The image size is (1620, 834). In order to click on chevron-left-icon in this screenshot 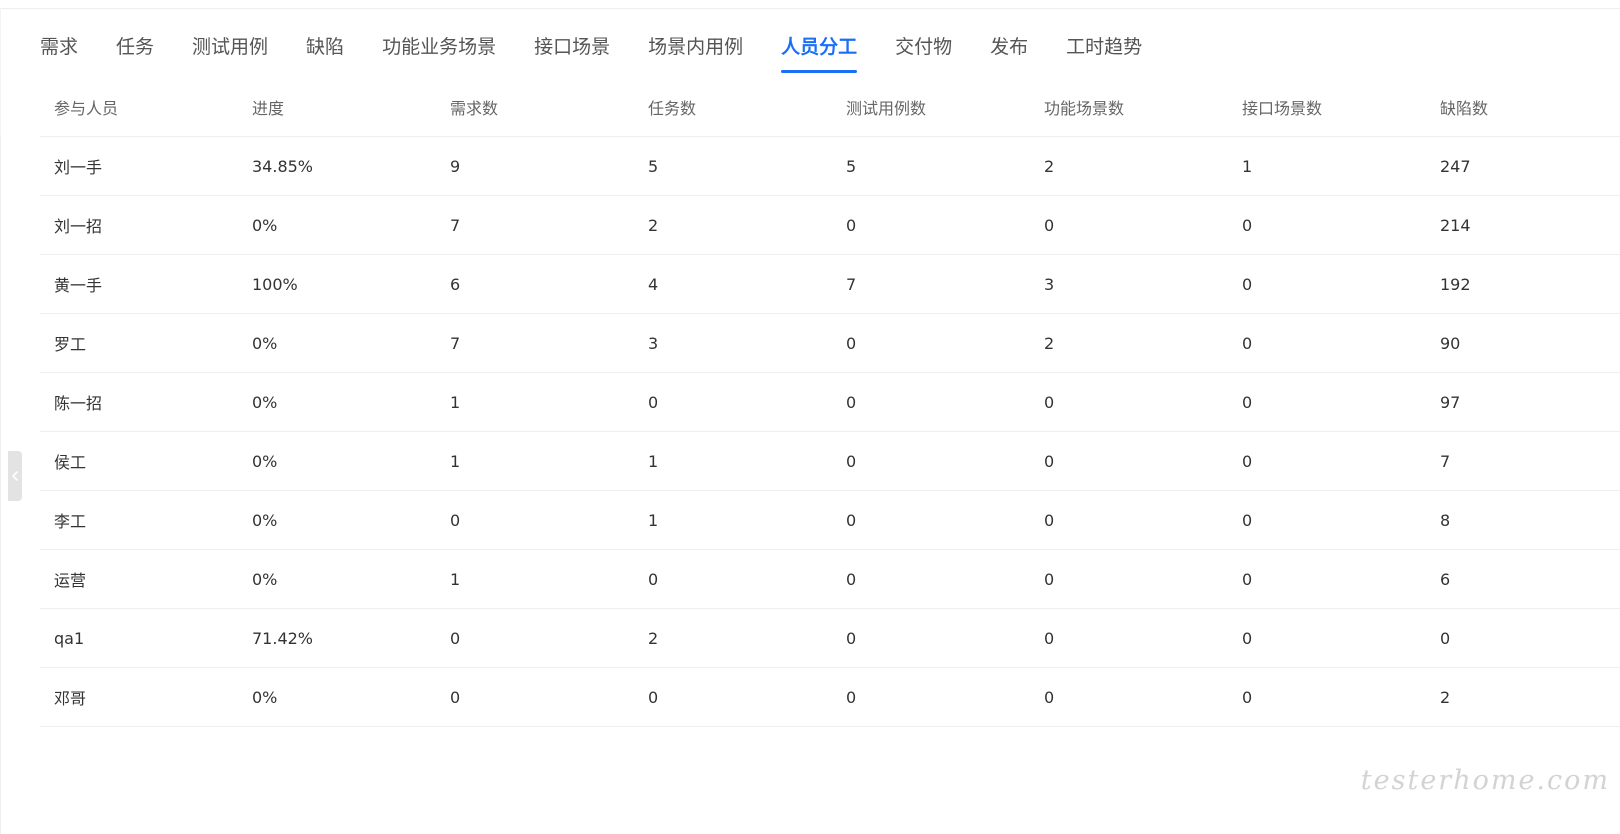, I will do `click(15, 476)`.